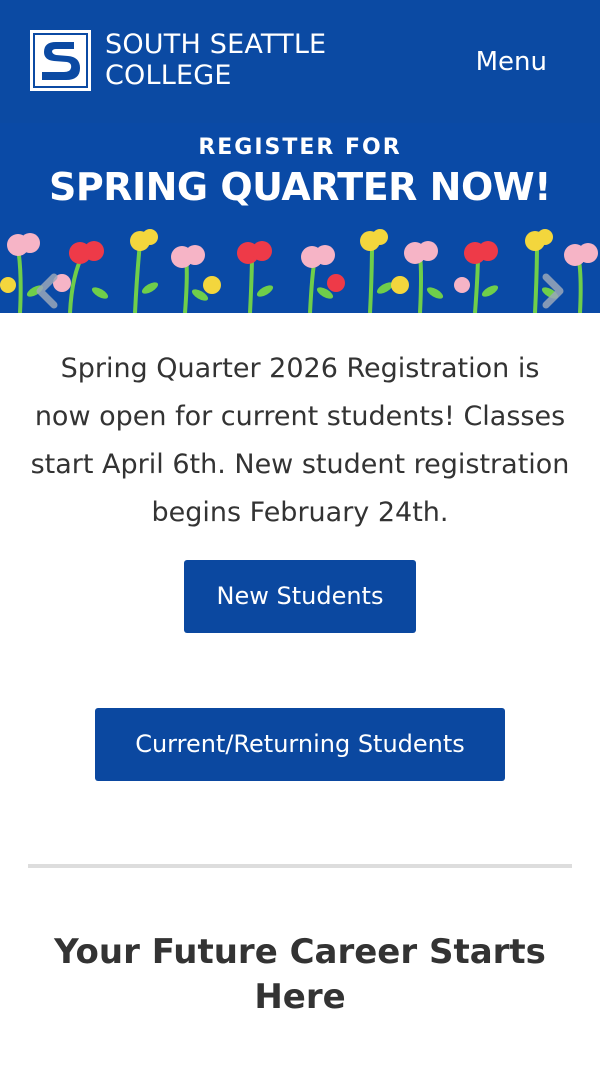 This screenshot has width=600, height=1065. I want to click on college-name-line1: SOUTH SEATTLE, so click(216, 44).